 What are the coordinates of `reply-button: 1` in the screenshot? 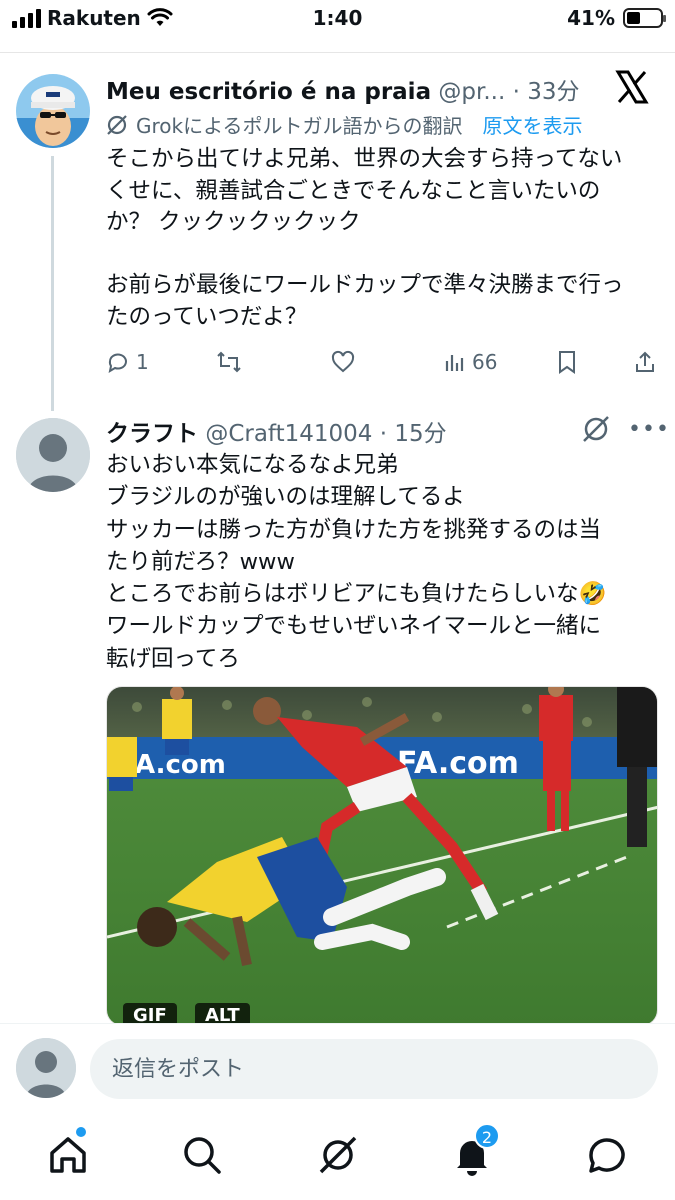 It's located at (127, 362).